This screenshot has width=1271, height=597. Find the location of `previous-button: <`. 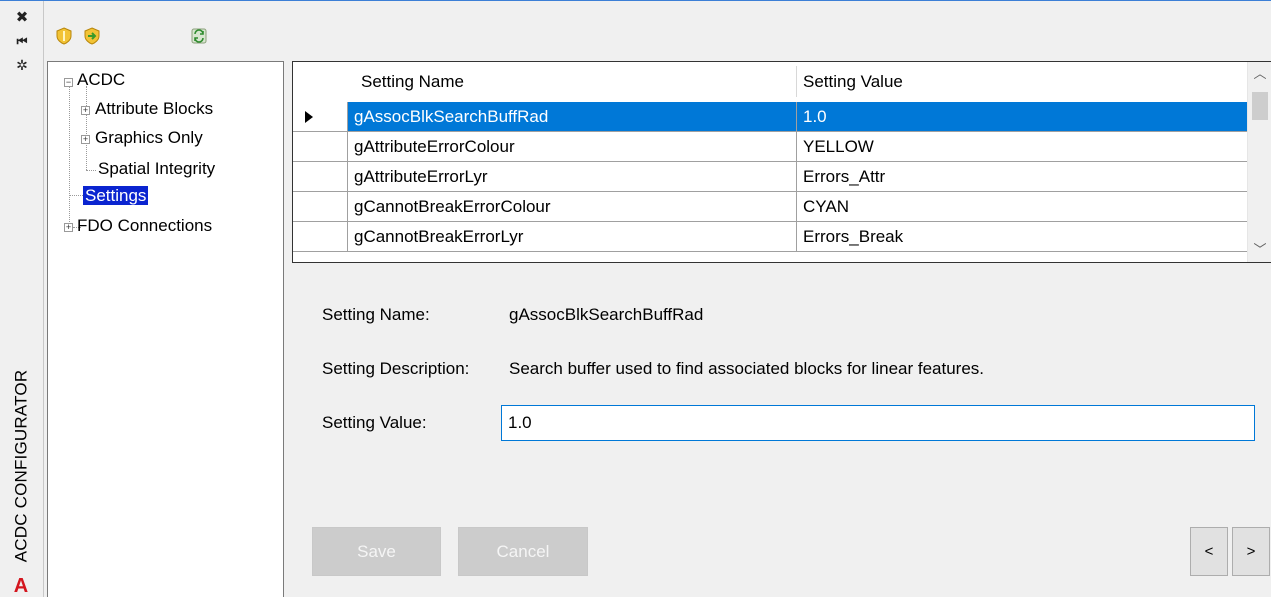

previous-button: < is located at coordinates (1209, 551).